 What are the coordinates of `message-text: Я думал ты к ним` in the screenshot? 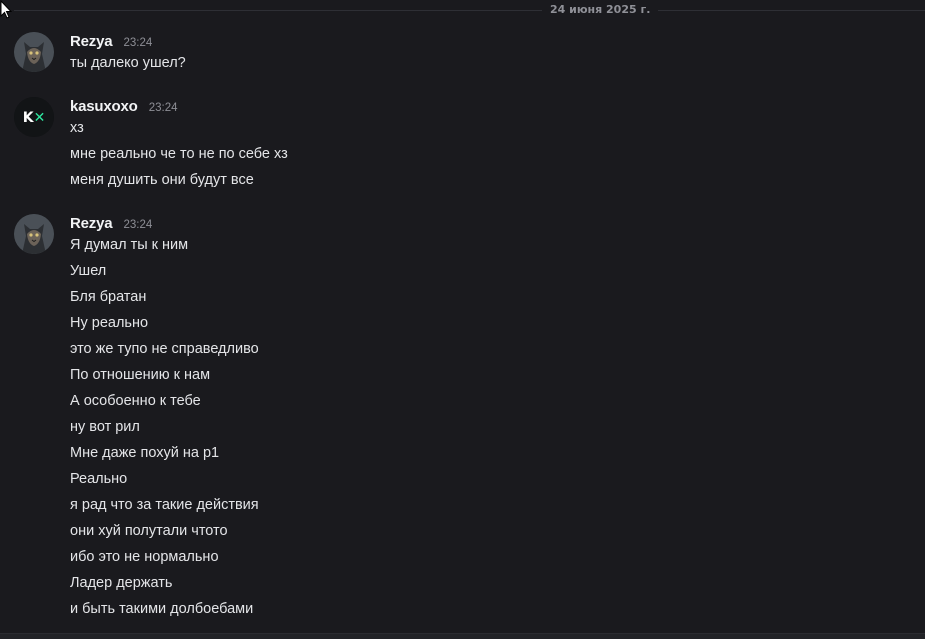 It's located at (129, 245).